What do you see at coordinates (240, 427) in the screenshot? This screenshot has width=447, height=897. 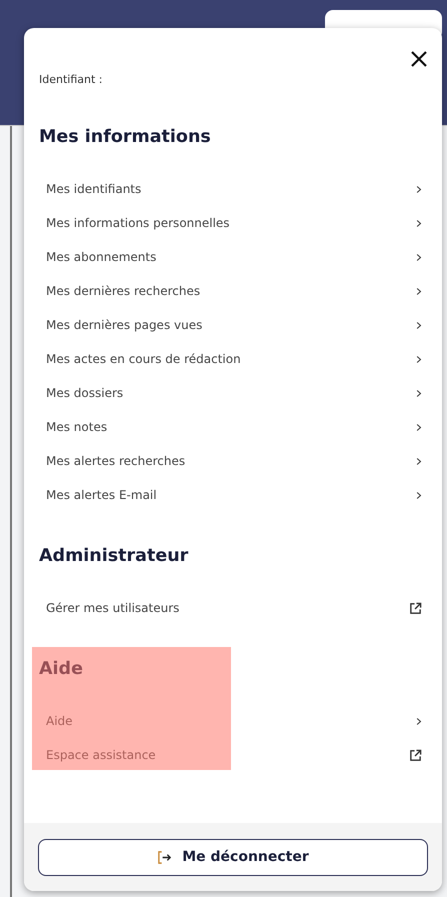 I see `menu-item: Mes notes` at bounding box center [240, 427].